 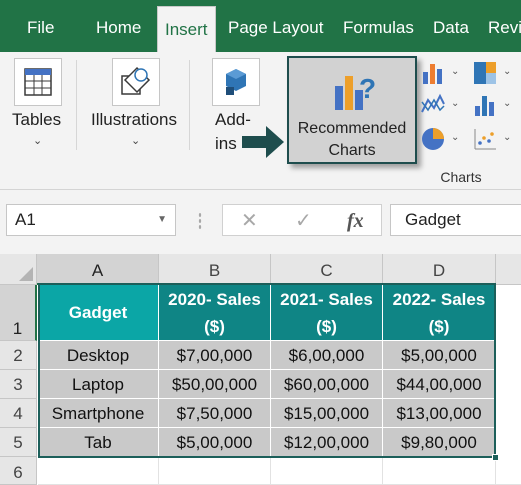 What do you see at coordinates (226, 143) in the screenshot?
I see `addins-label-line2: ins` at bounding box center [226, 143].